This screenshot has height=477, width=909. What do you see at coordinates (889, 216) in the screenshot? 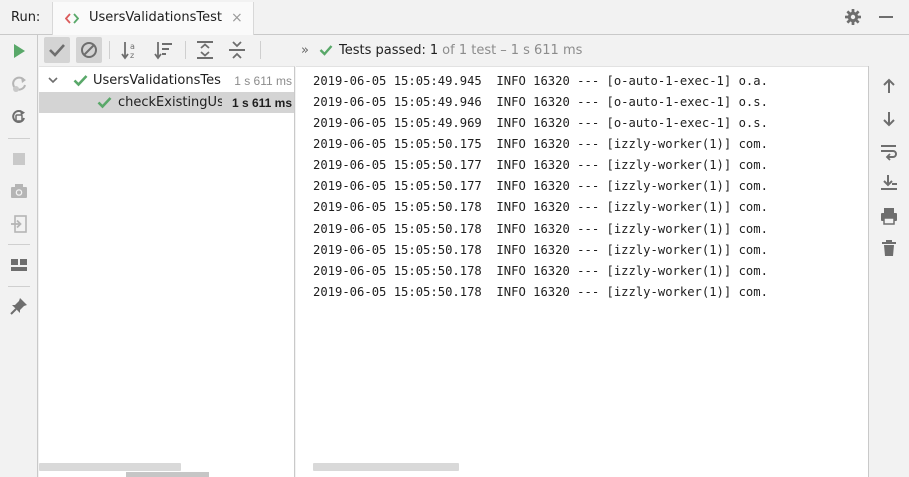
I see `print-icon` at bounding box center [889, 216].